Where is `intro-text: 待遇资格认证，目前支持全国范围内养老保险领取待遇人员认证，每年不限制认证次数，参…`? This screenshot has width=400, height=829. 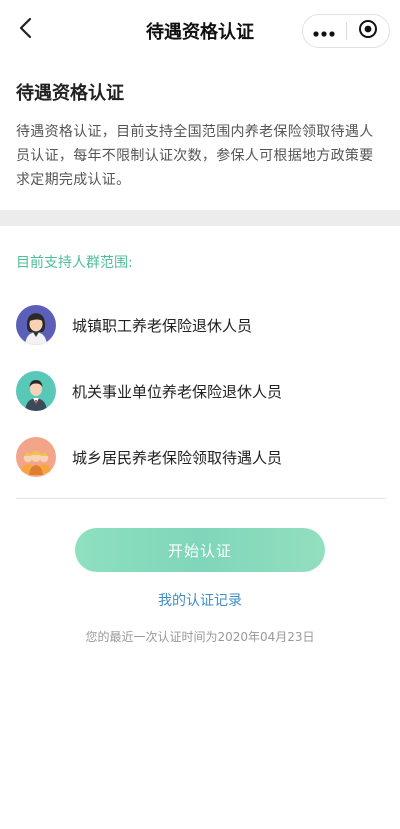
intro-text: 待遇资格认证，目前支持全国范围内养老保险领取待遇人员认证，每年不限制认证次数，参… is located at coordinates (195, 156).